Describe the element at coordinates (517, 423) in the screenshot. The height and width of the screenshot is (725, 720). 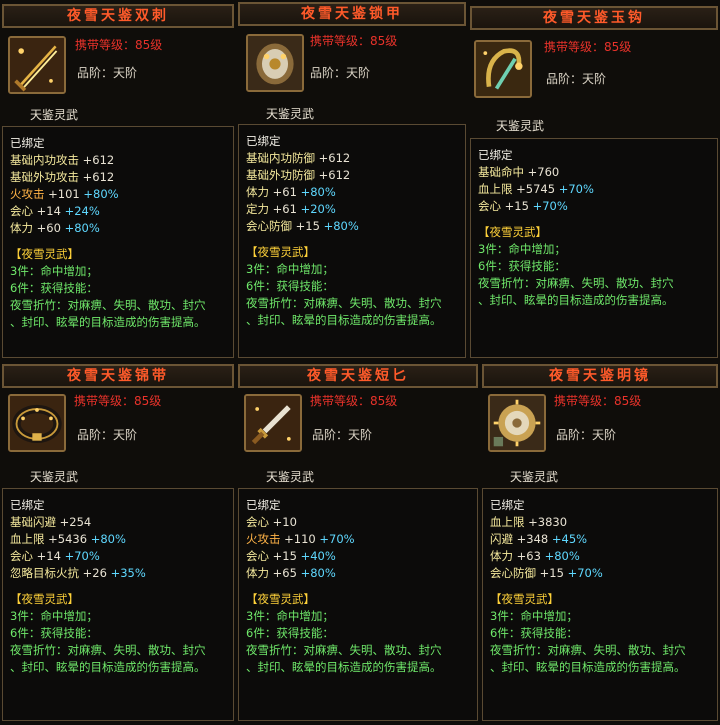
I see `mirror-icon` at that location.